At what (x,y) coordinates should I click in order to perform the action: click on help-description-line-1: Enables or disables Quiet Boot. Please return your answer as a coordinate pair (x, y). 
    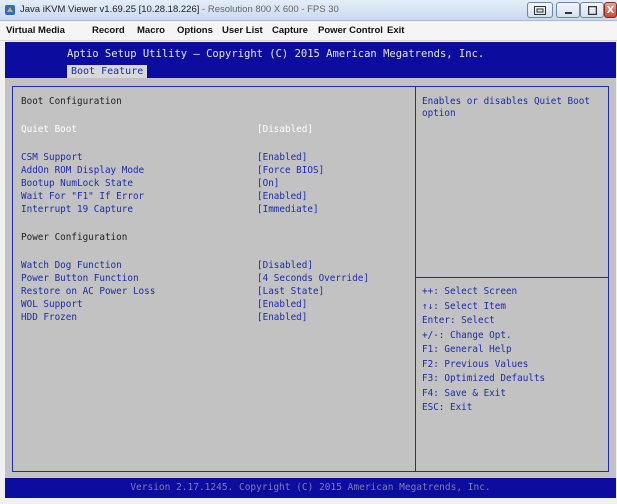
    Looking at the image, I should click on (506, 101).